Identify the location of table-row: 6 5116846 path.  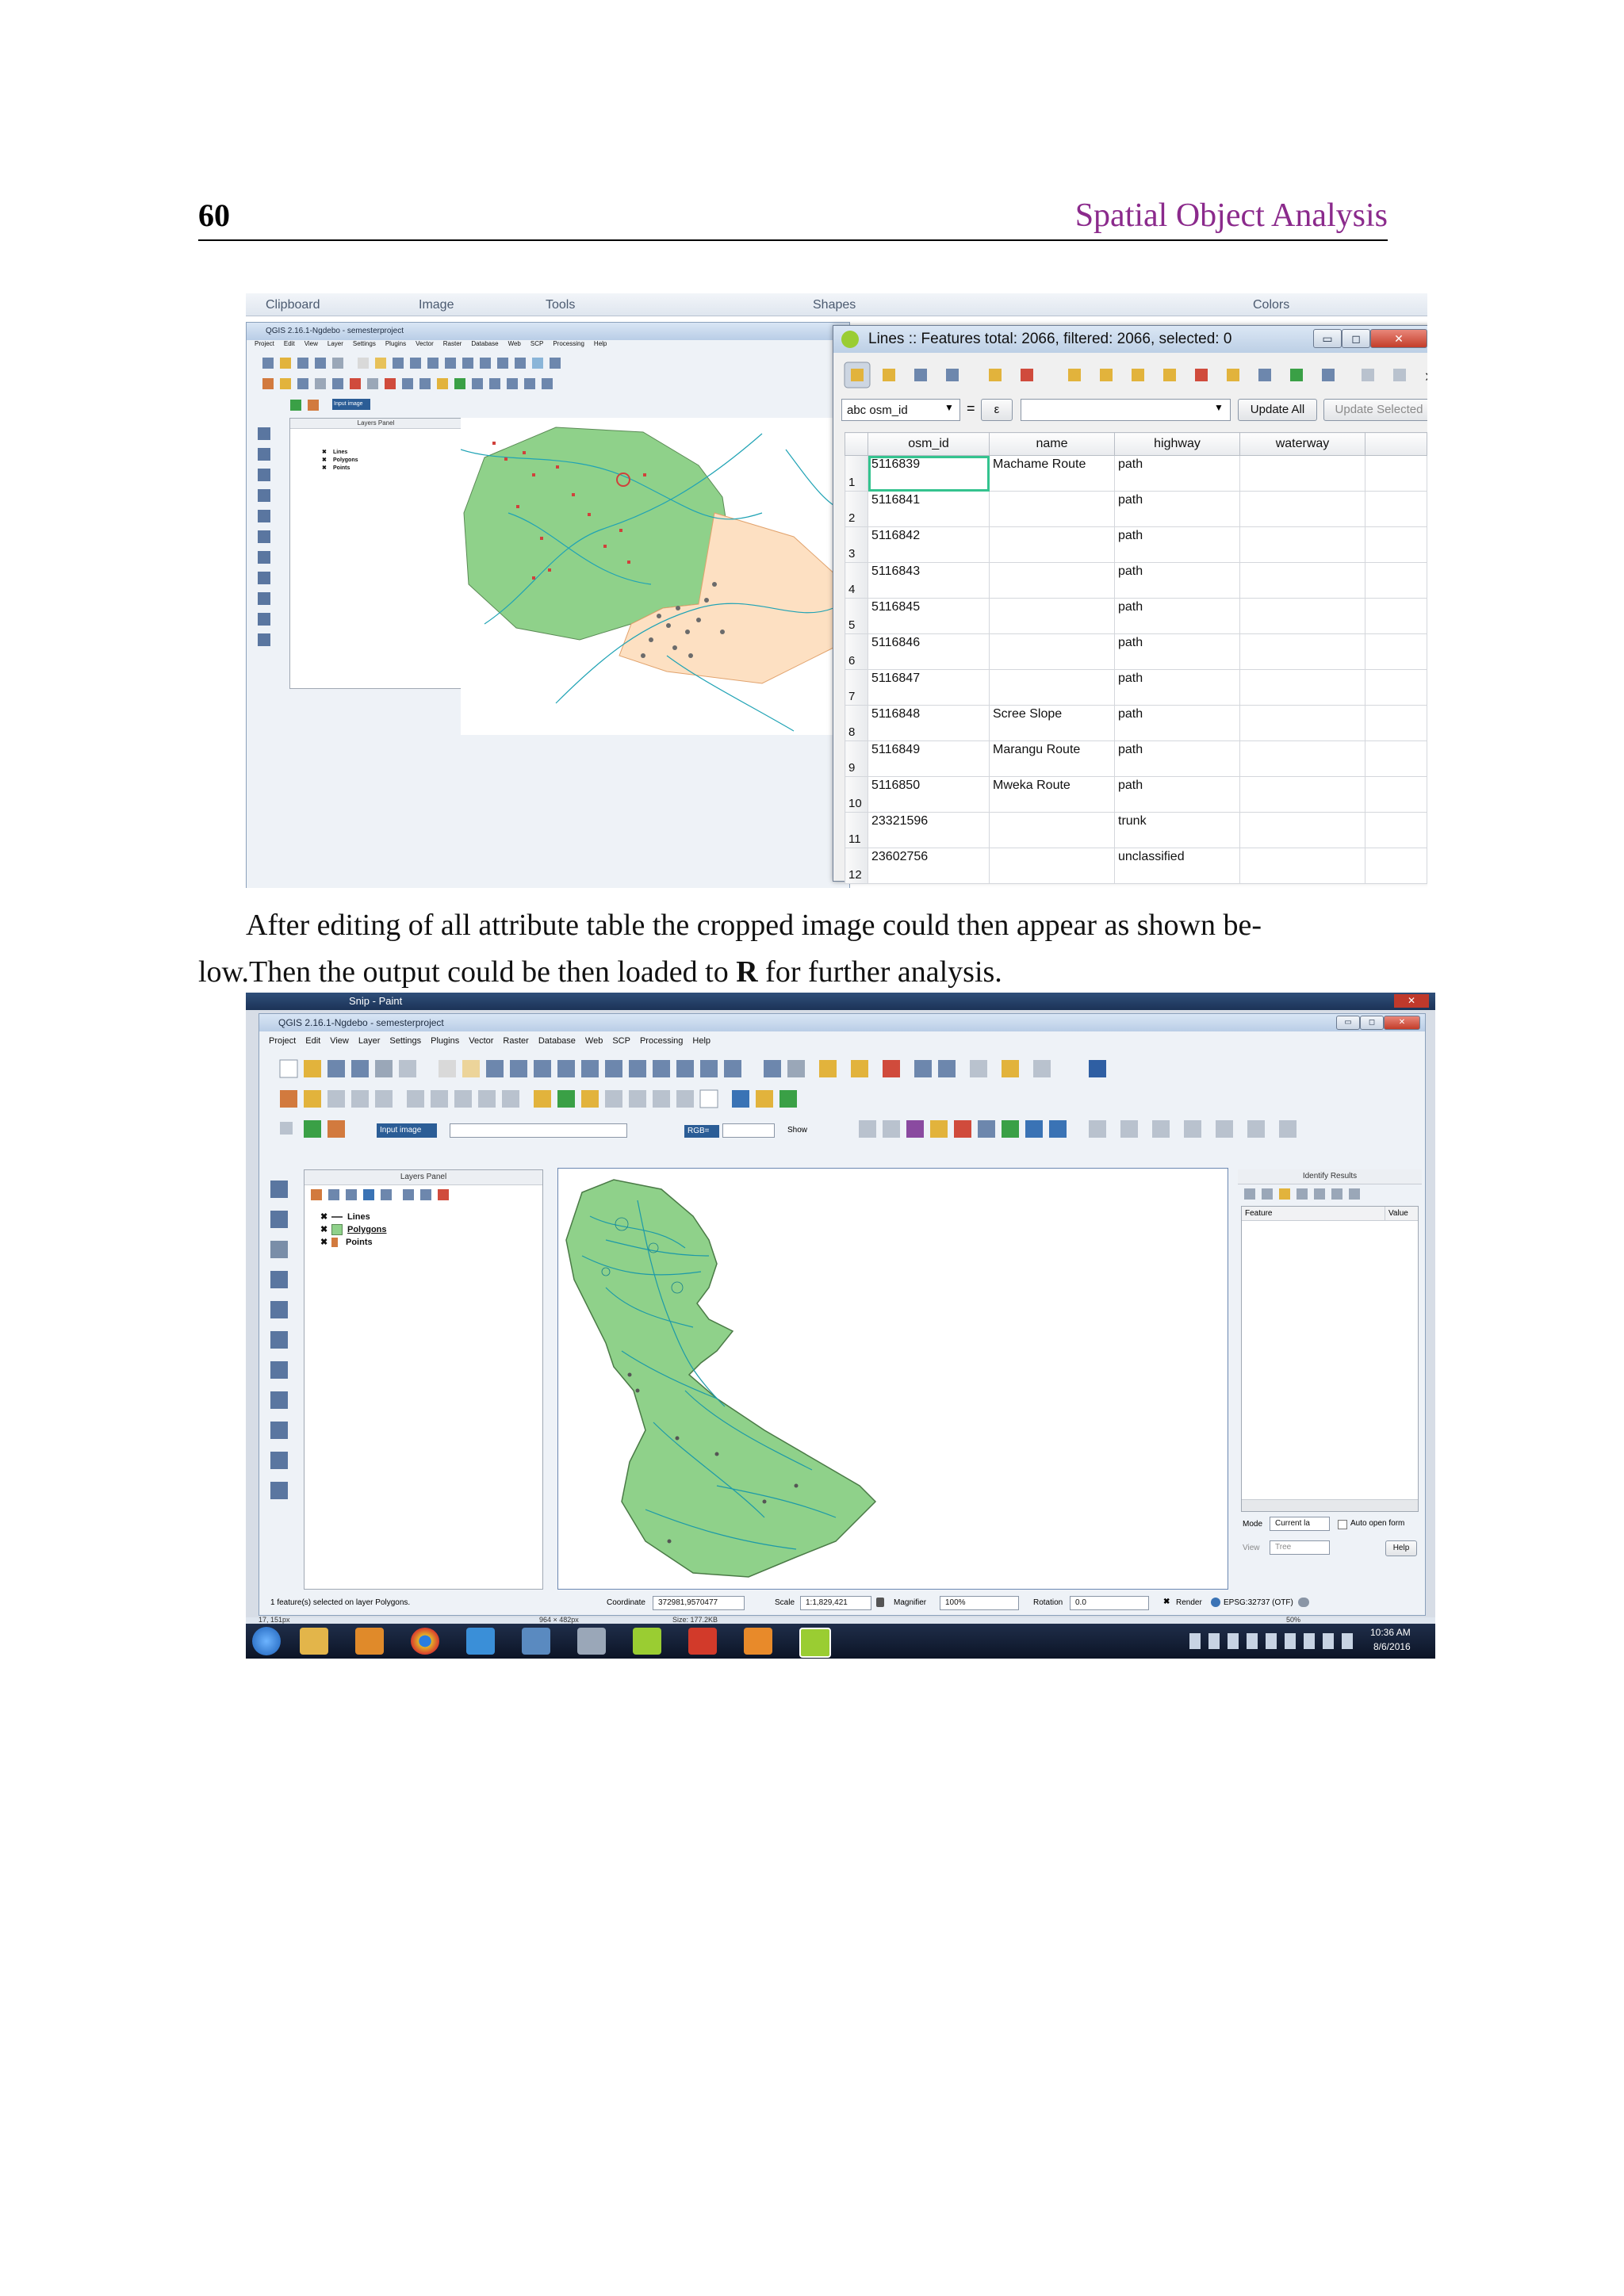
(1136, 652).